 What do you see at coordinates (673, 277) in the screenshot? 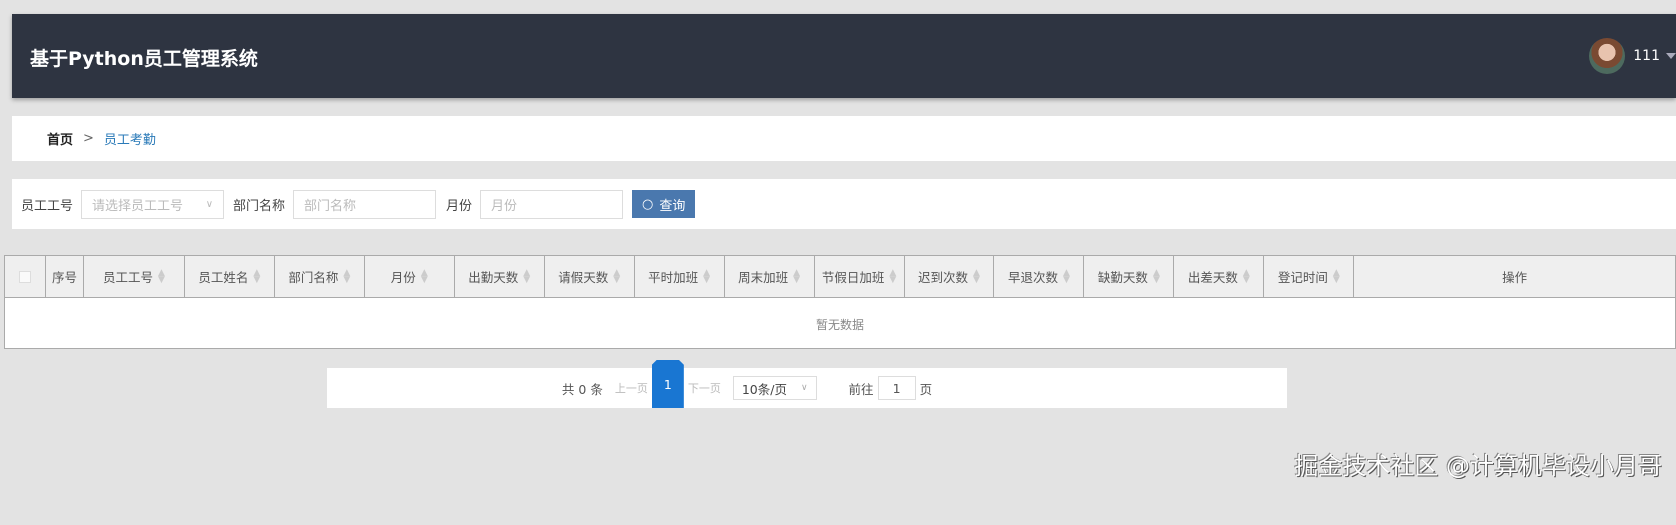
I see `column-header-label: 平时加班` at bounding box center [673, 277].